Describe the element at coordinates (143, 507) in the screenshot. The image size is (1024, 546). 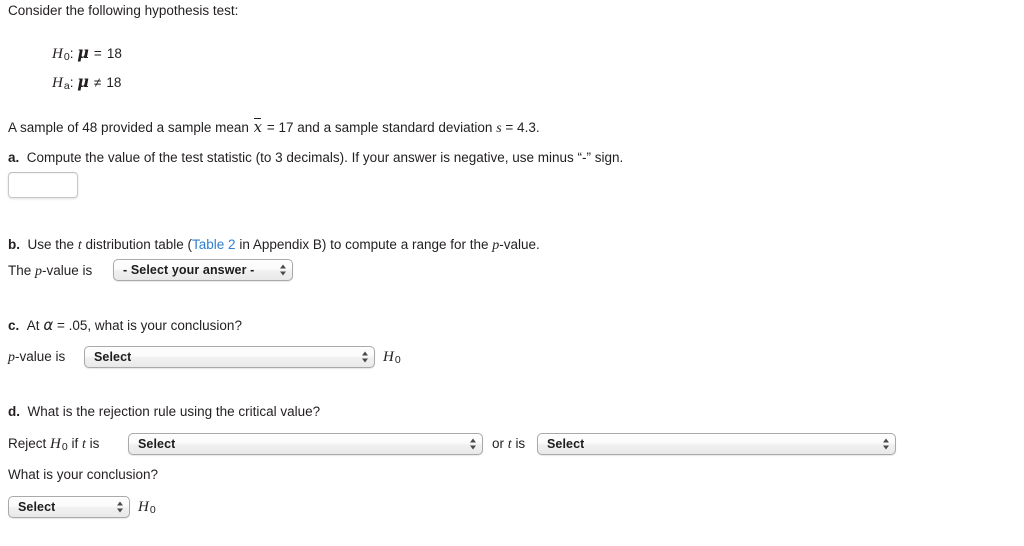
I see `final-h-symbol: H` at that location.